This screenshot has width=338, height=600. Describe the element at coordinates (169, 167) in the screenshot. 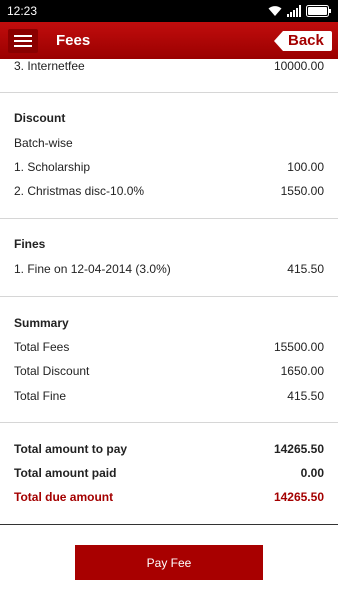

I see `discount-item: 1. Scholarship 100.00` at that location.